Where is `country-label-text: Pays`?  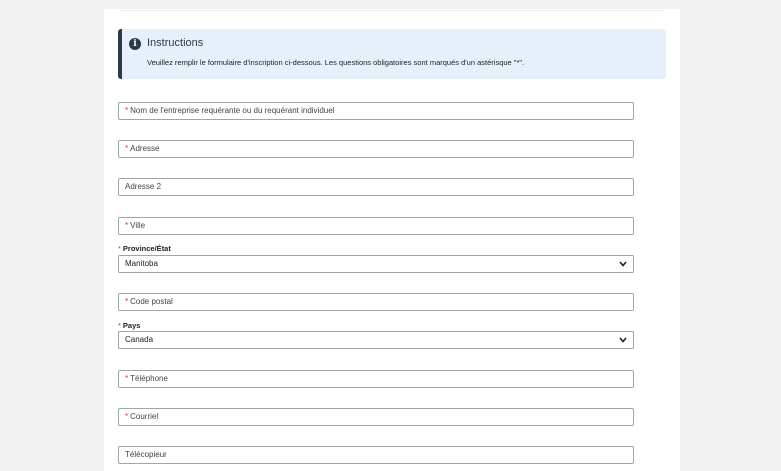 country-label-text: Pays is located at coordinates (131, 325).